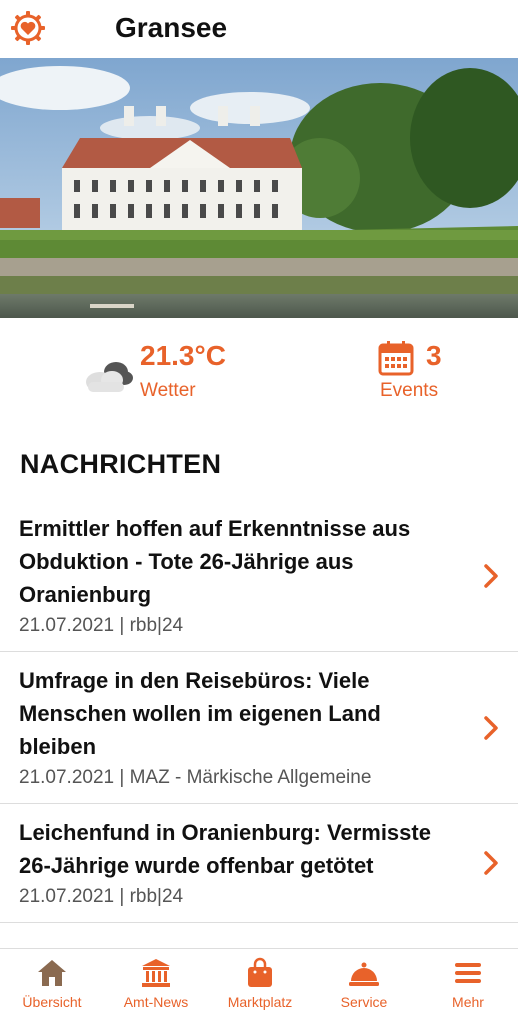 This screenshot has width=518, height=1024. Describe the element at coordinates (396, 358) in the screenshot. I see `calendar-icon` at that location.